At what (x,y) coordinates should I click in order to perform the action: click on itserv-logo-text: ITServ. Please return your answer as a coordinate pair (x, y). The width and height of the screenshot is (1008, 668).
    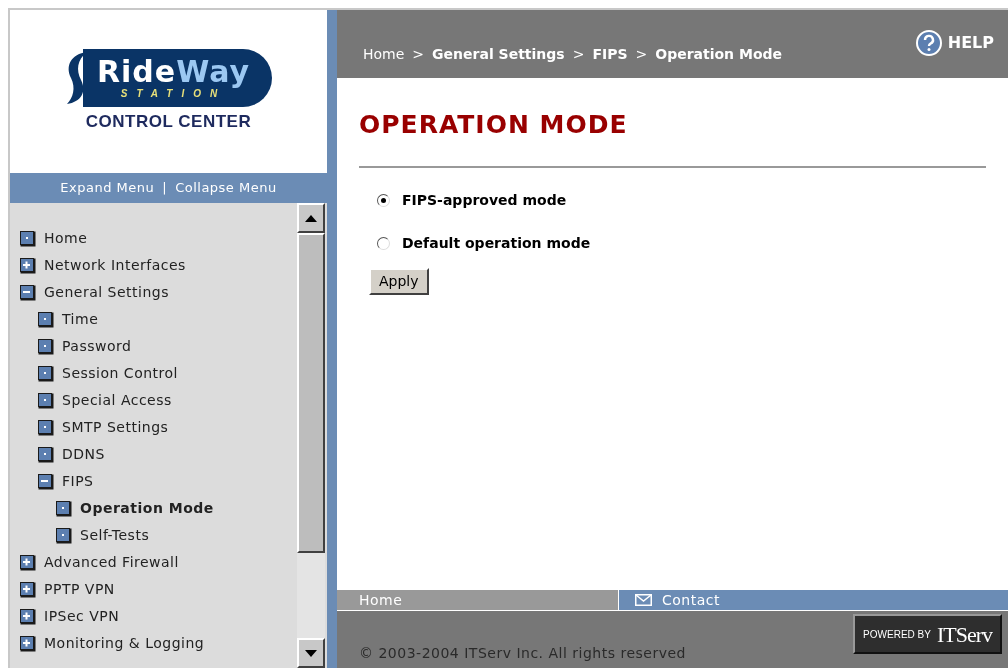
    Looking at the image, I should click on (964, 634).